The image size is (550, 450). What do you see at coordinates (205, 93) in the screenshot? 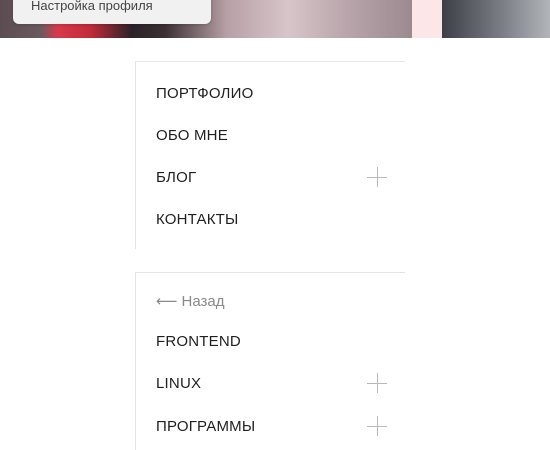
I see `menu-item-label: ПОРТФОЛИО` at bounding box center [205, 93].